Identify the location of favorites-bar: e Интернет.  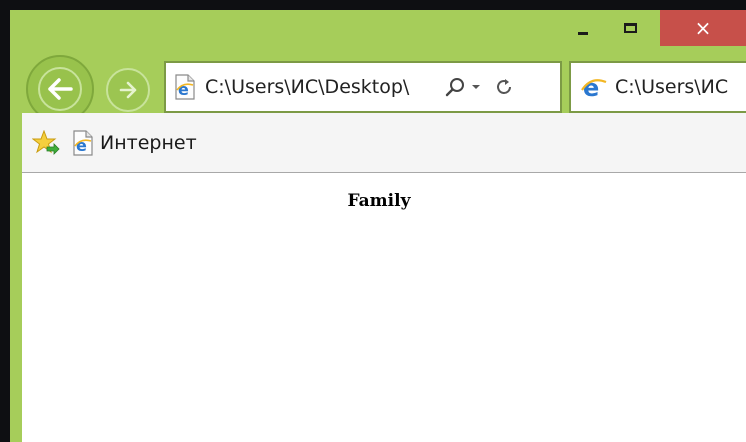
(384, 143).